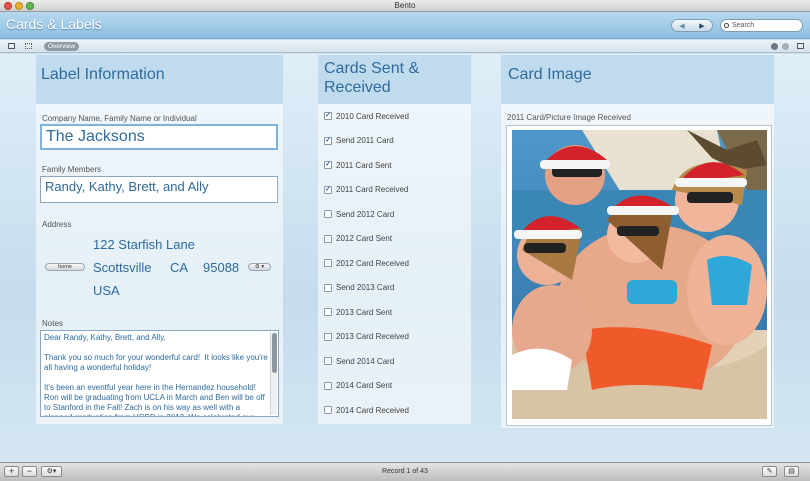 The width and height of the screenshot is (810, 481). Describe the element at coordinates (692, 25) in the screenshot. I see `record-navigation: ◀ ▶` at that location.